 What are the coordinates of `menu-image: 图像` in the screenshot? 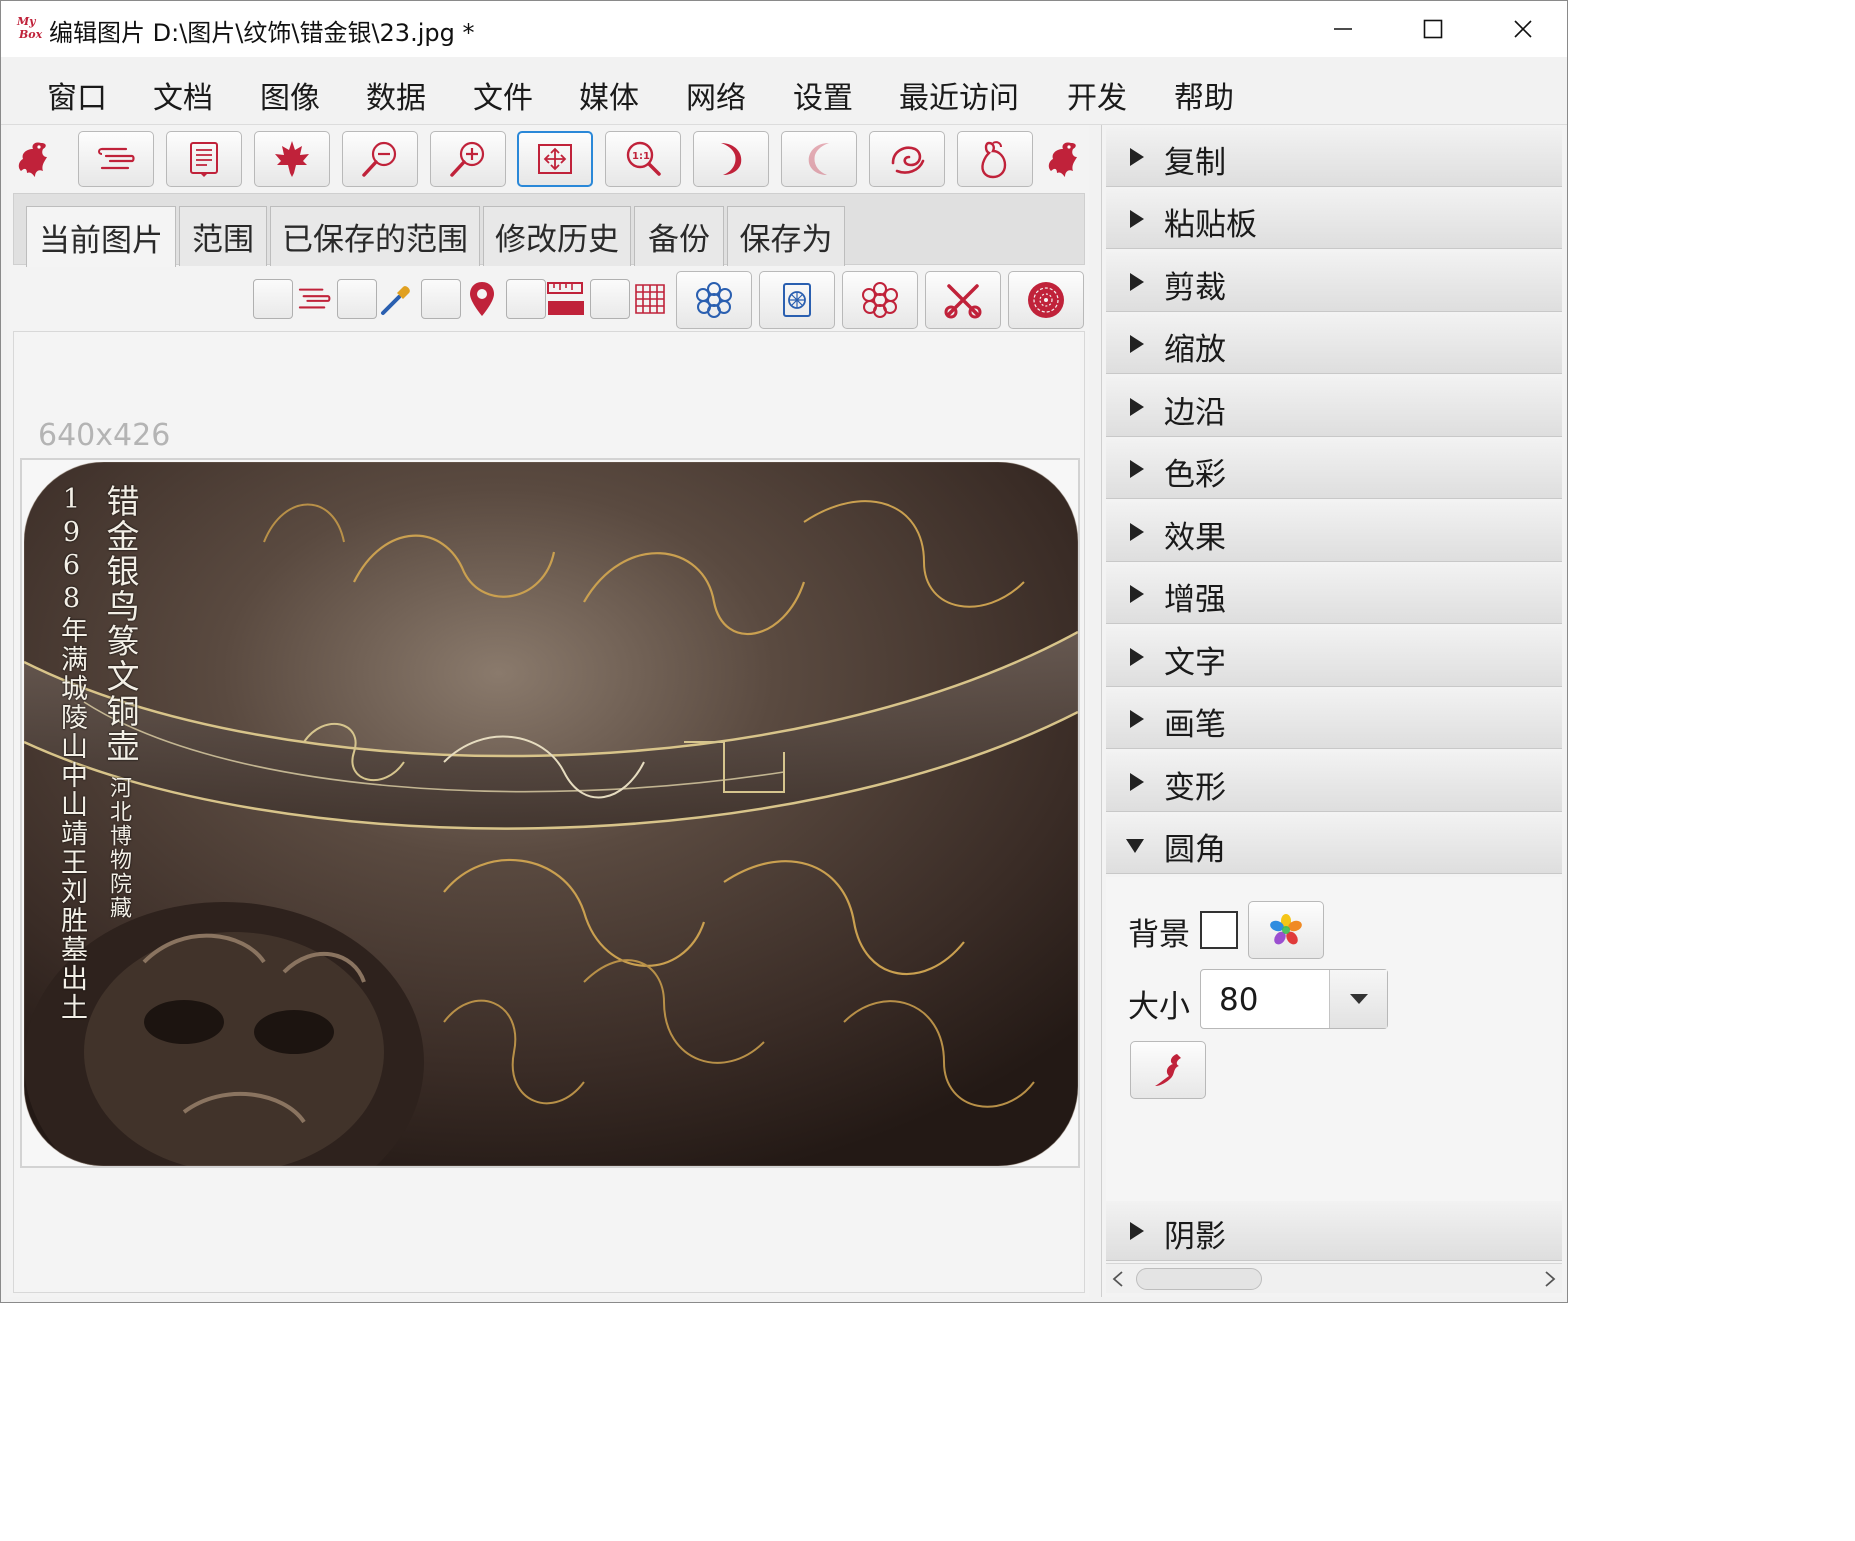 It's located at (290, 95).